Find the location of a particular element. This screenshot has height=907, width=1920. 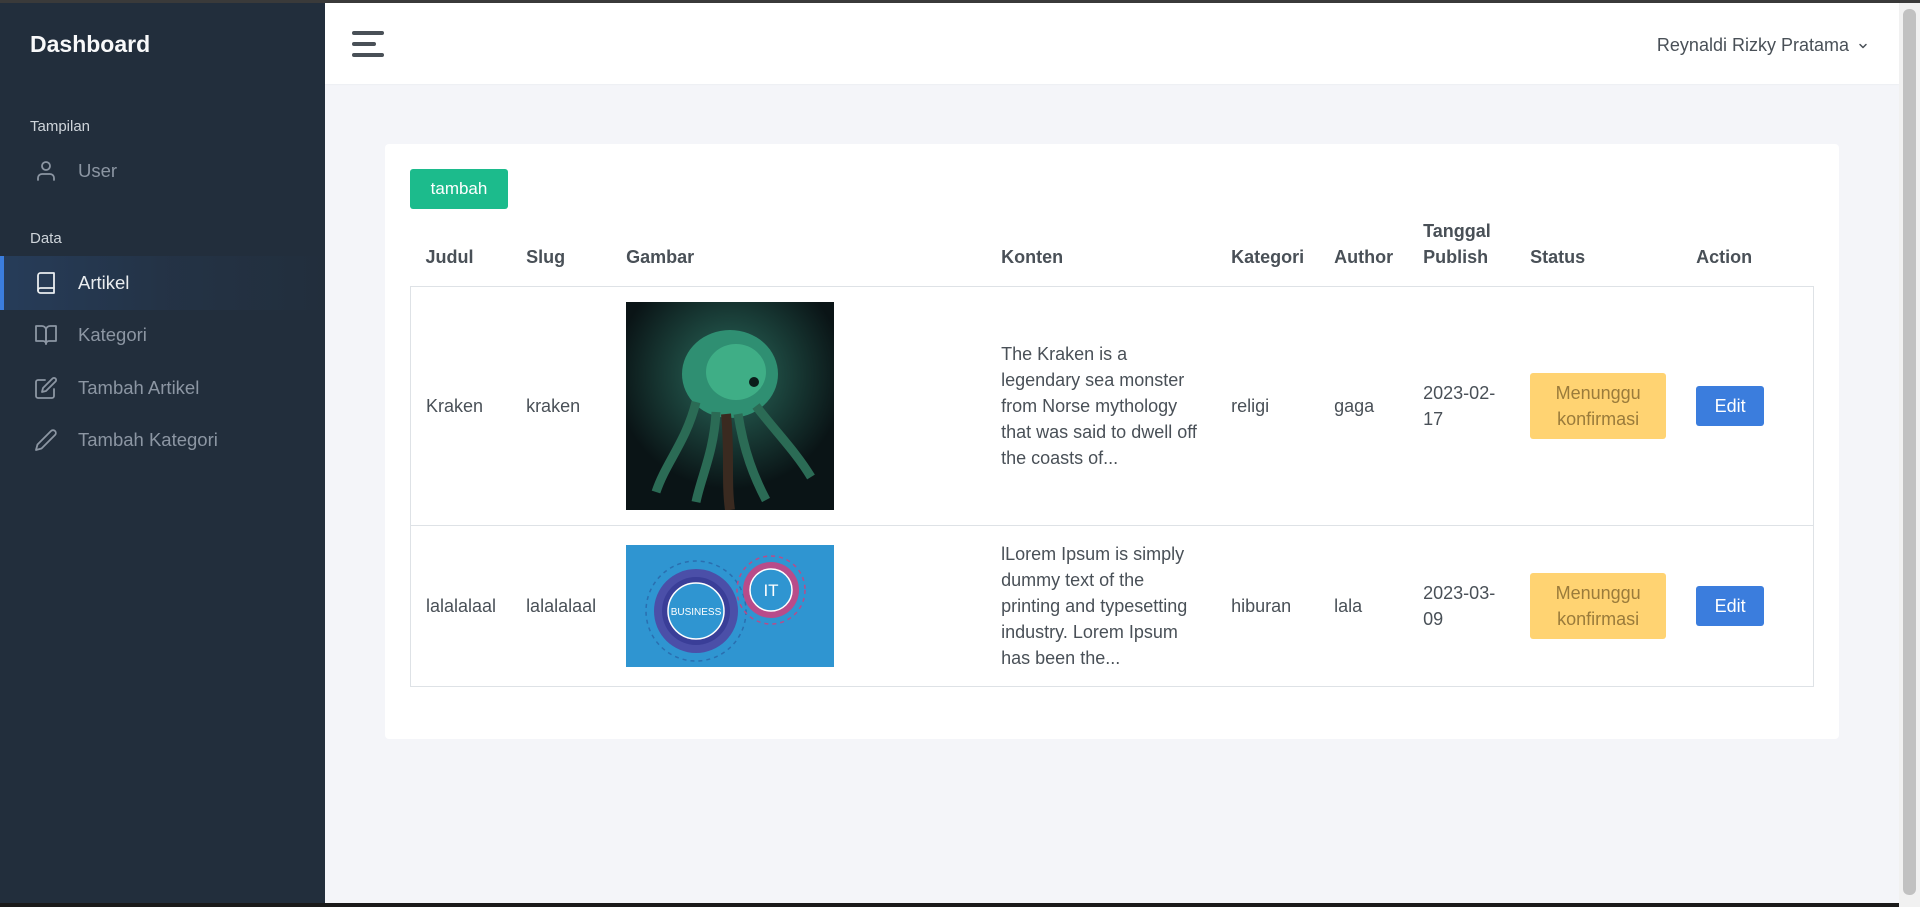

header-tanggal-line2: Publish is located at coordinates (1456, 257).